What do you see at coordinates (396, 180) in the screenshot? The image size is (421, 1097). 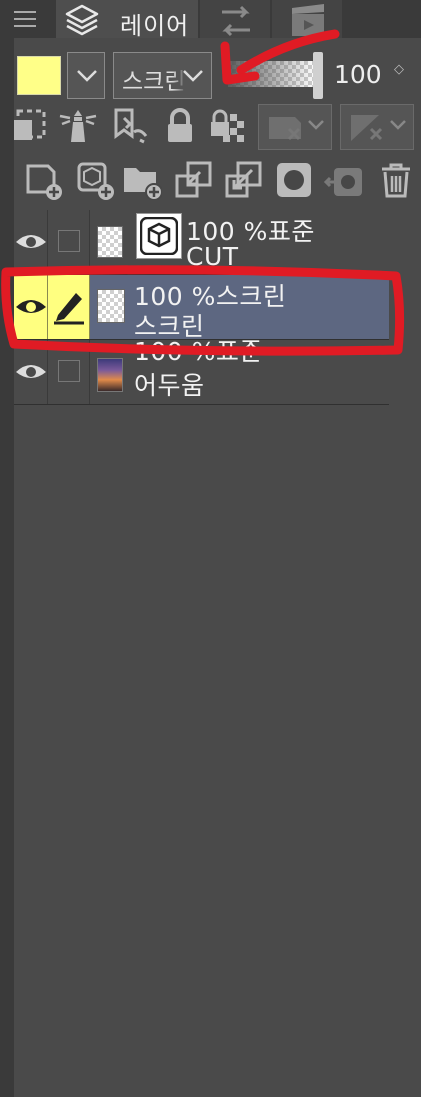 I see `delete-layer-icon` at bounding box center [396, 180].